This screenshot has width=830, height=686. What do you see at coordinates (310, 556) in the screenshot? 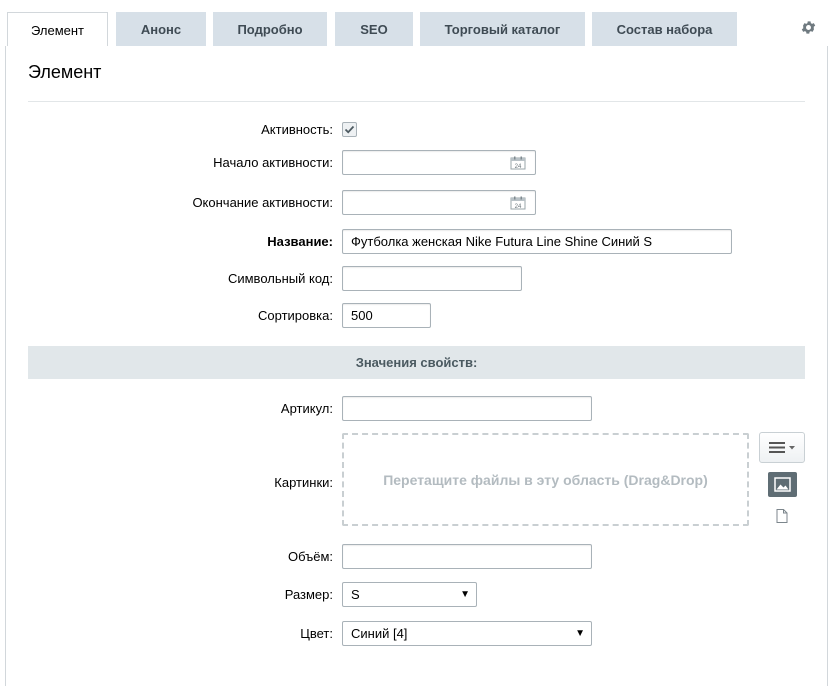
I see `volume-label: Объём:` at bounding box center [310, 556].